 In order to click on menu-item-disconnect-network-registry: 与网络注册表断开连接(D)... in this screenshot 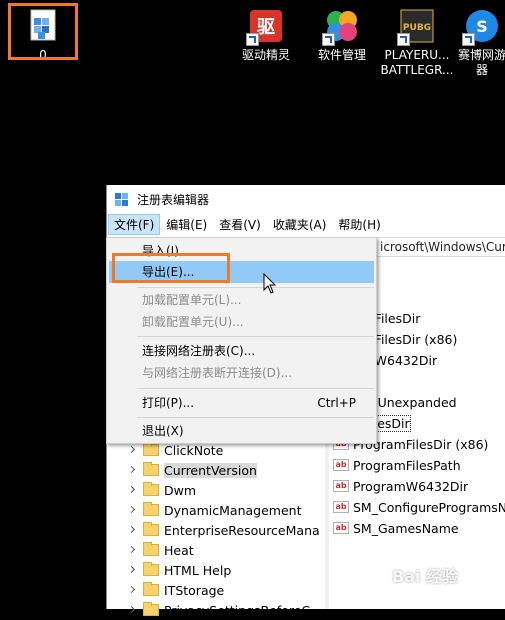, I will do `click(241, 373)`.